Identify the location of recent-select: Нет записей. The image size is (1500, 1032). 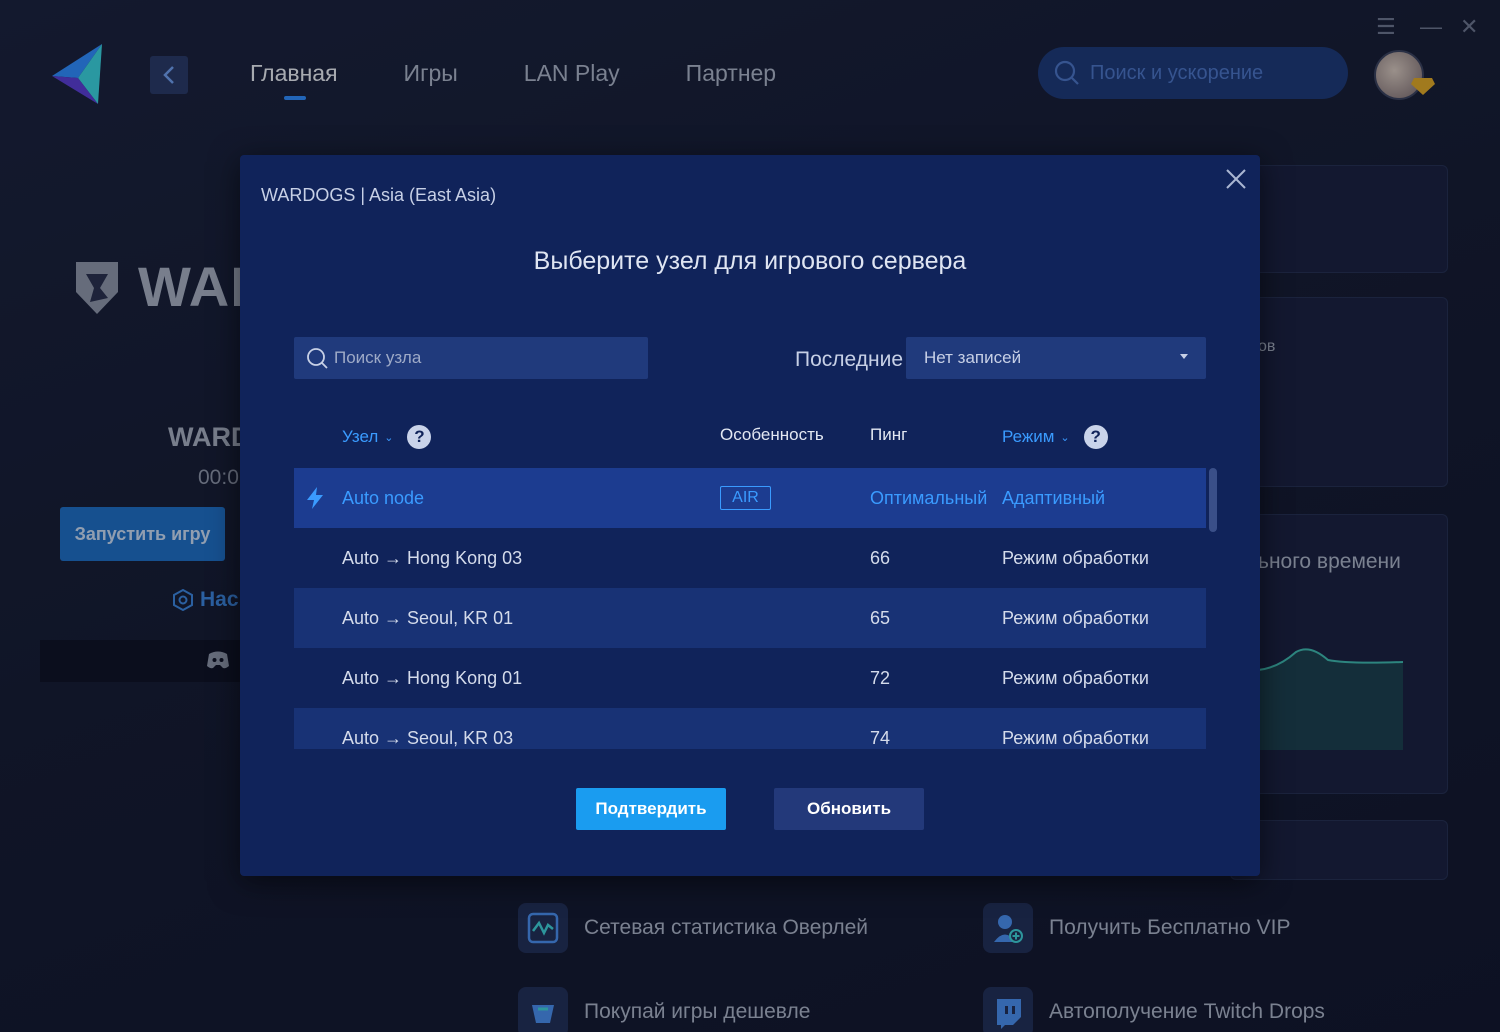
(1056, 358).